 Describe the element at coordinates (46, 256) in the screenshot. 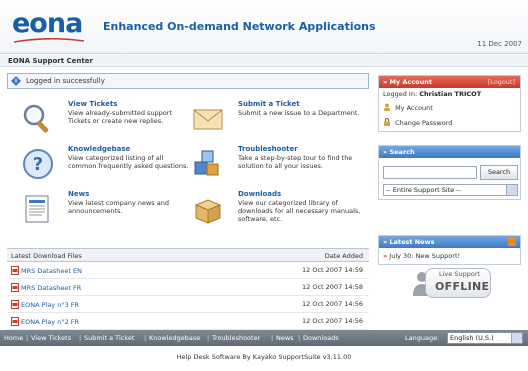

I see `column-header-files: Latest Download Files` at that location.